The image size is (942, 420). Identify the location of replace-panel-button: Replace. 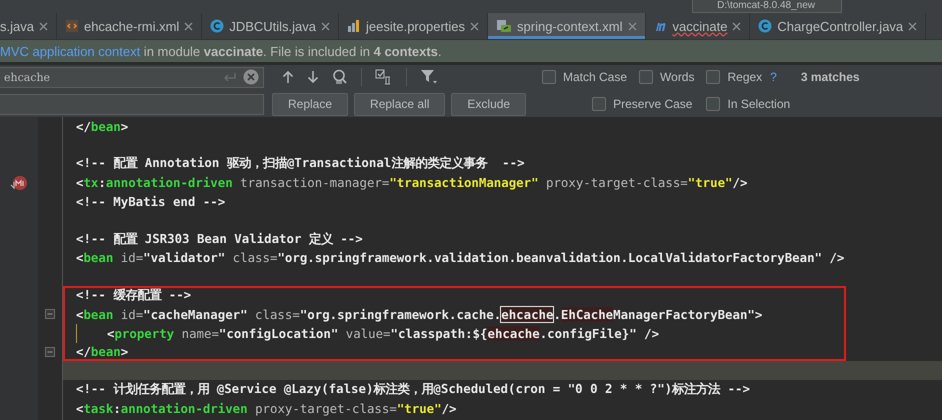
(310, 104).